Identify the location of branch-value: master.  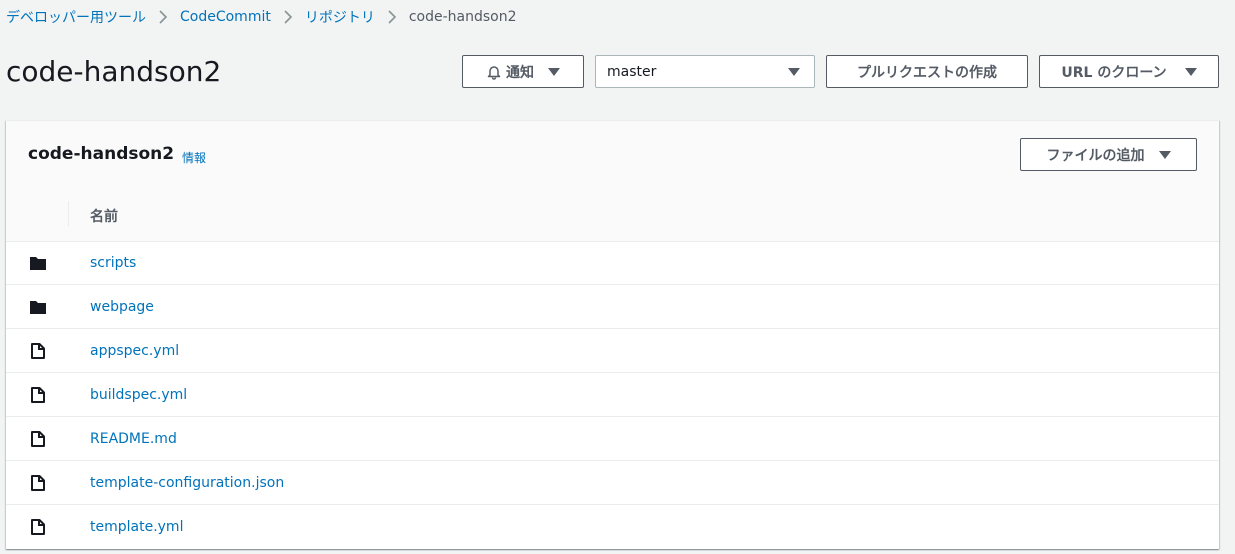
(632, 71).